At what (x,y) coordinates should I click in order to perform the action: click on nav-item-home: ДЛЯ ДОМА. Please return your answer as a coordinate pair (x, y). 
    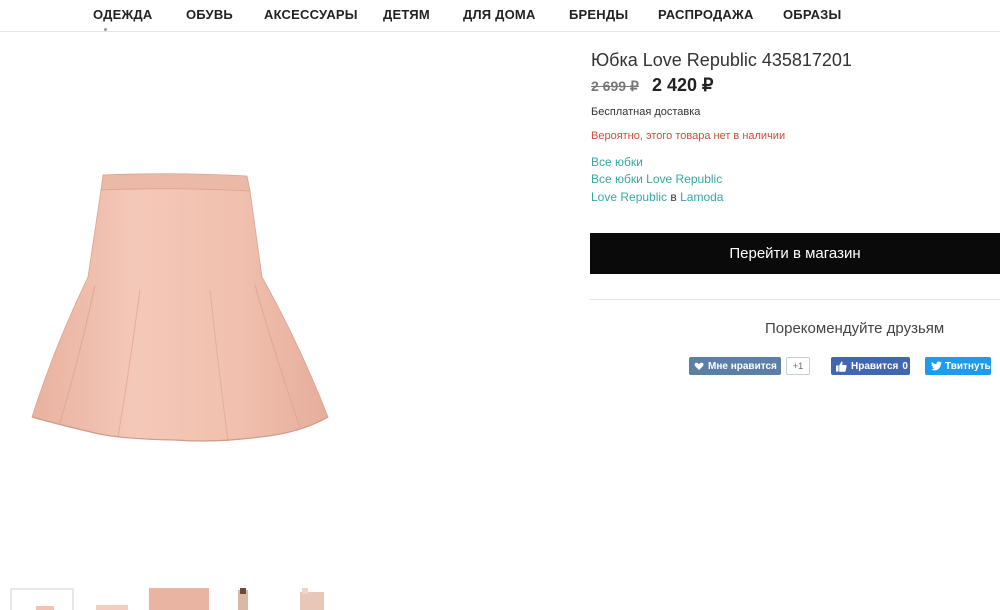
    Looking at the image, I should click on (499, 14).